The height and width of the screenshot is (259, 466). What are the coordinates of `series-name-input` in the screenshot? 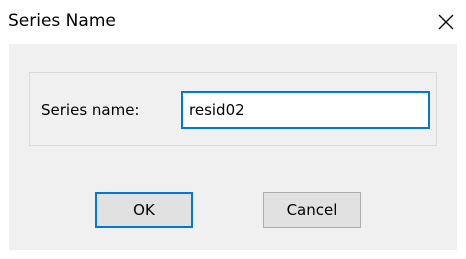 It's located at (305, 110).